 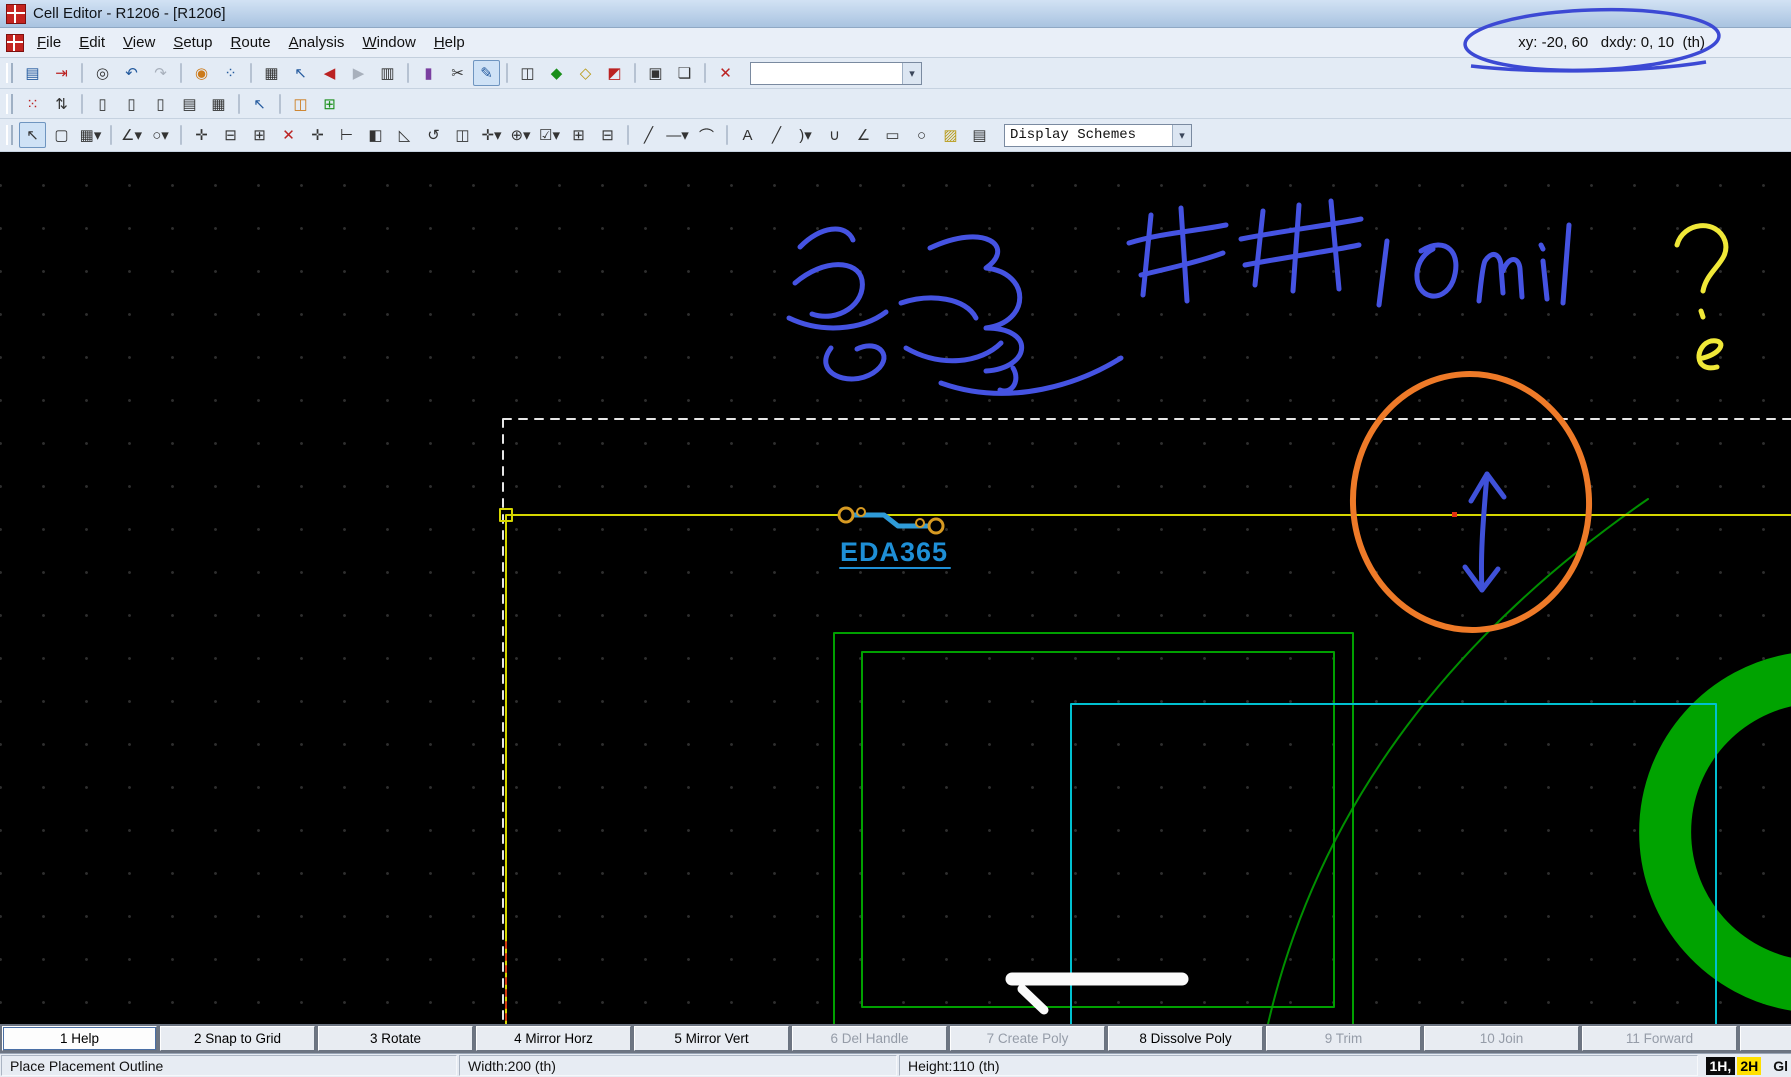 I want to click on copy-shape-icon: ◫, so click(x=462, y=135).